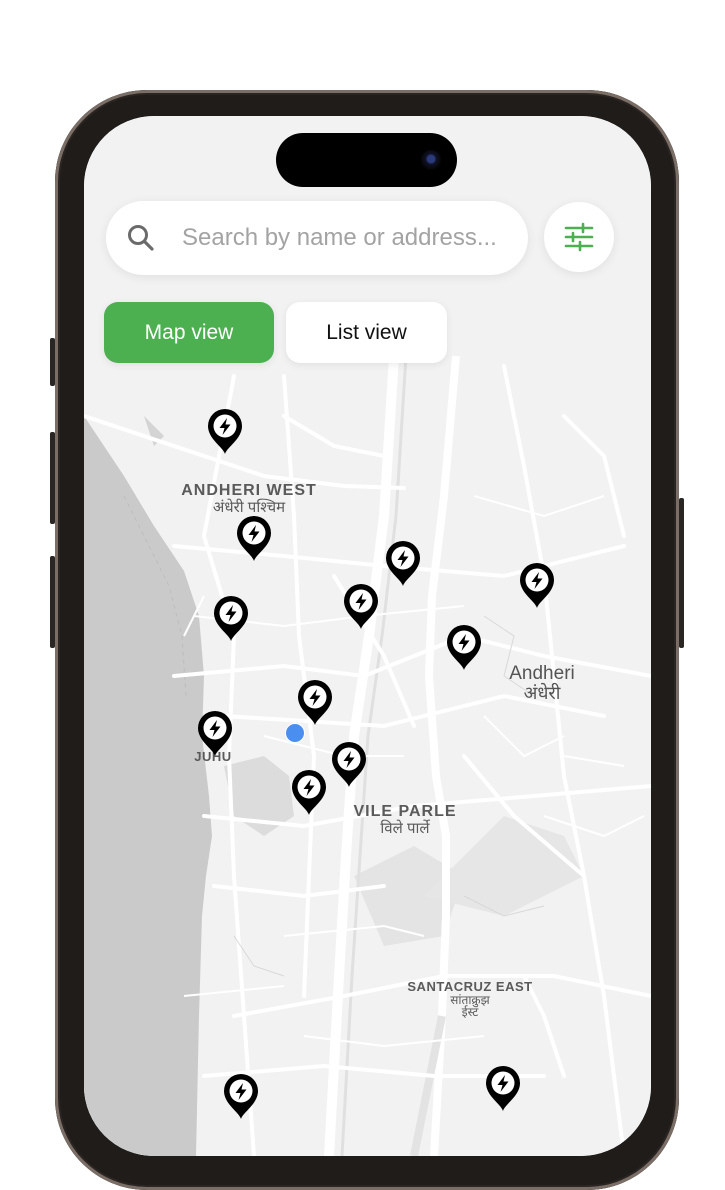  I want to click on search-input, so click(354, 238).